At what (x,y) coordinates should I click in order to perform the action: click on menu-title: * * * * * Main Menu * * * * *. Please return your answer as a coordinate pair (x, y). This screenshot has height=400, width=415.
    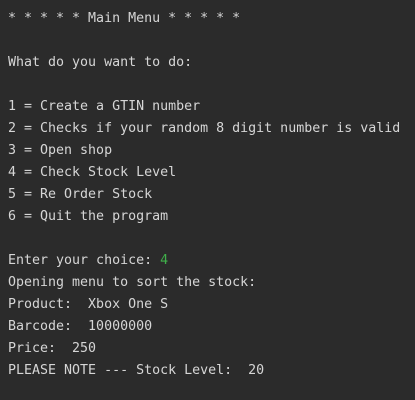
    Looking at the image, I should click on (124, 18).